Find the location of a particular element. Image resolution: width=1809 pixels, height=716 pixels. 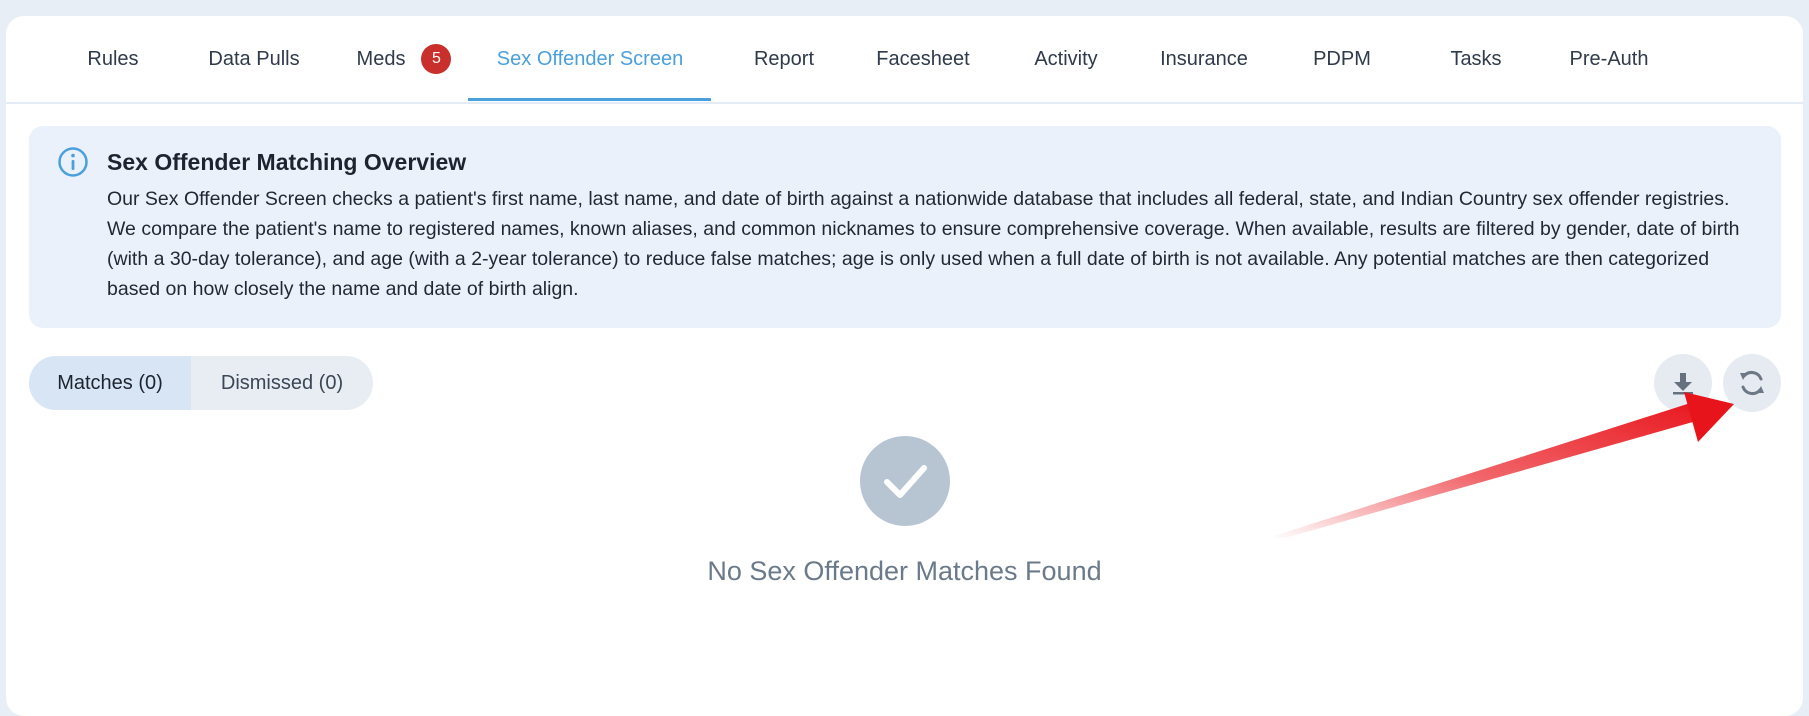

tab-pdpm: PDPM is located at coordinates (1342, 59).